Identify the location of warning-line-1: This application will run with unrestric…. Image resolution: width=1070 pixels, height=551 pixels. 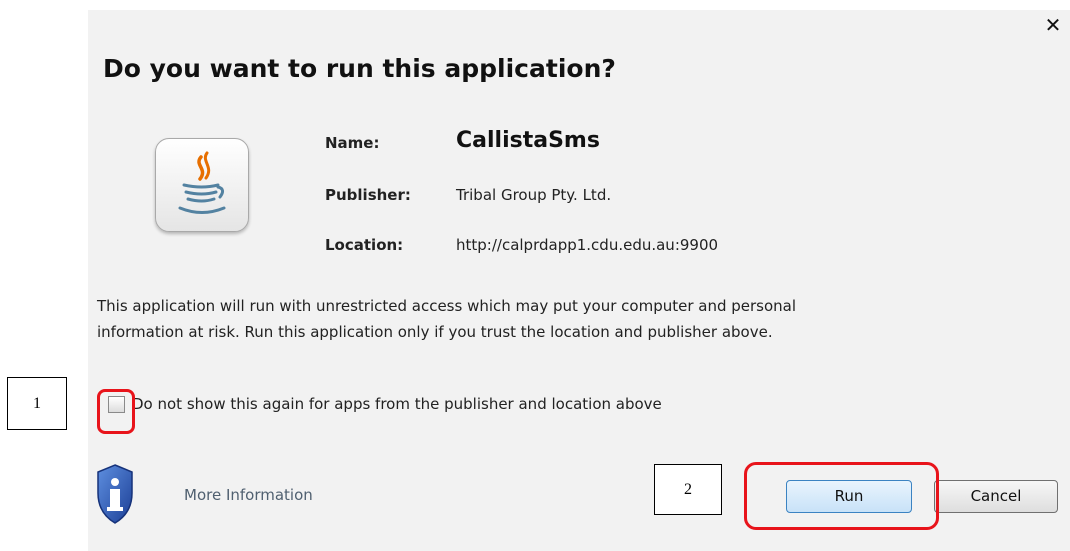
(447, 306).